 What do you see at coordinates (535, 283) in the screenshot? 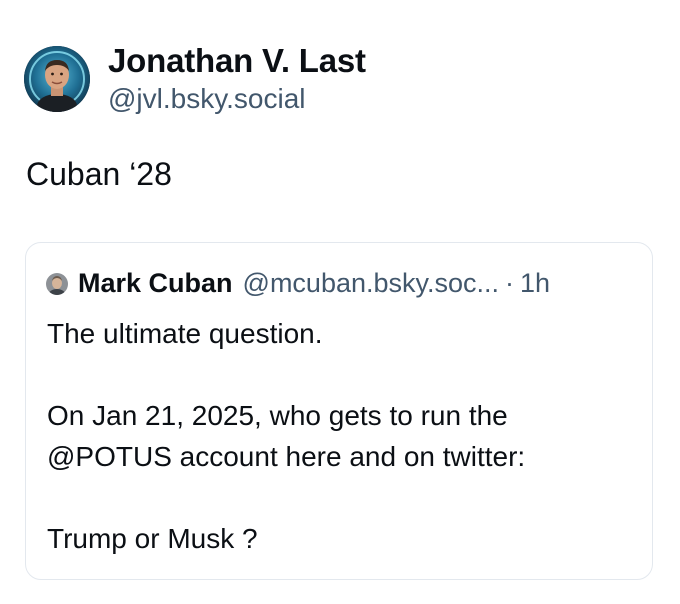
I see `quoted-post-timestamp: 1h` at bounding box center [535, 283].